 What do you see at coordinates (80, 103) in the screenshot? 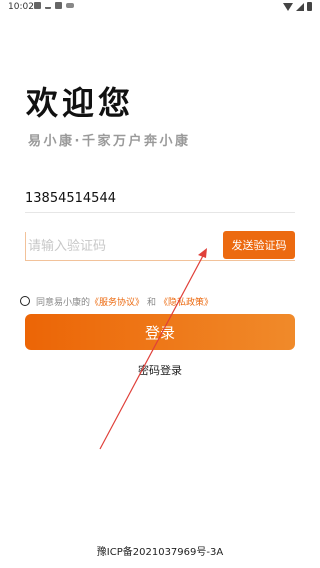
I see `page-title: 欢迎您` at bounding box center [80, 103].